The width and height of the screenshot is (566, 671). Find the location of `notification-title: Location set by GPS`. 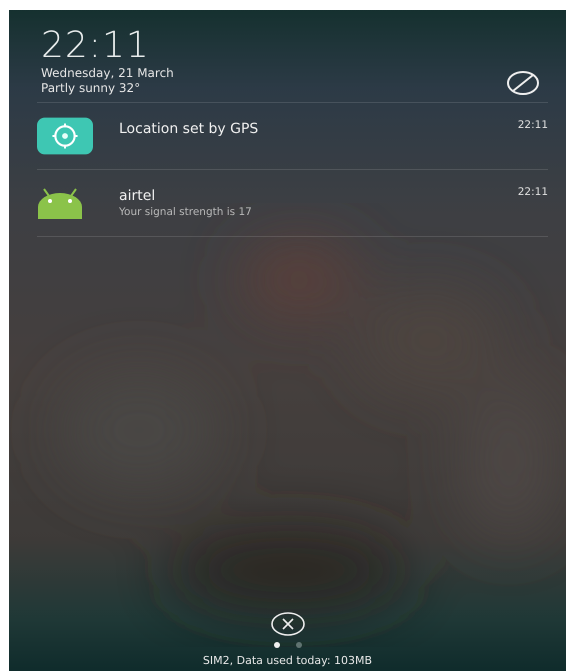

notification-title: Location set by GPS is located at coordinates (318, 129).